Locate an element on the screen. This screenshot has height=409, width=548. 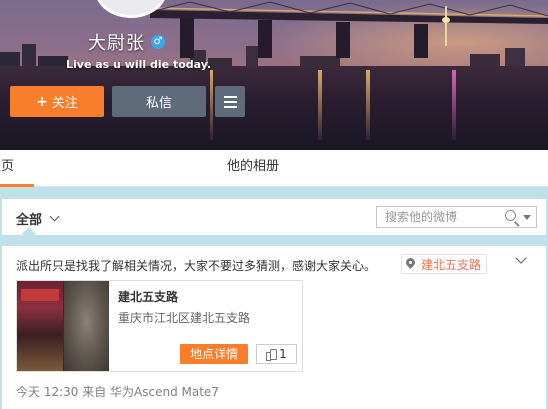
follow-button: + 关注 is located at coordinates (57, 101).